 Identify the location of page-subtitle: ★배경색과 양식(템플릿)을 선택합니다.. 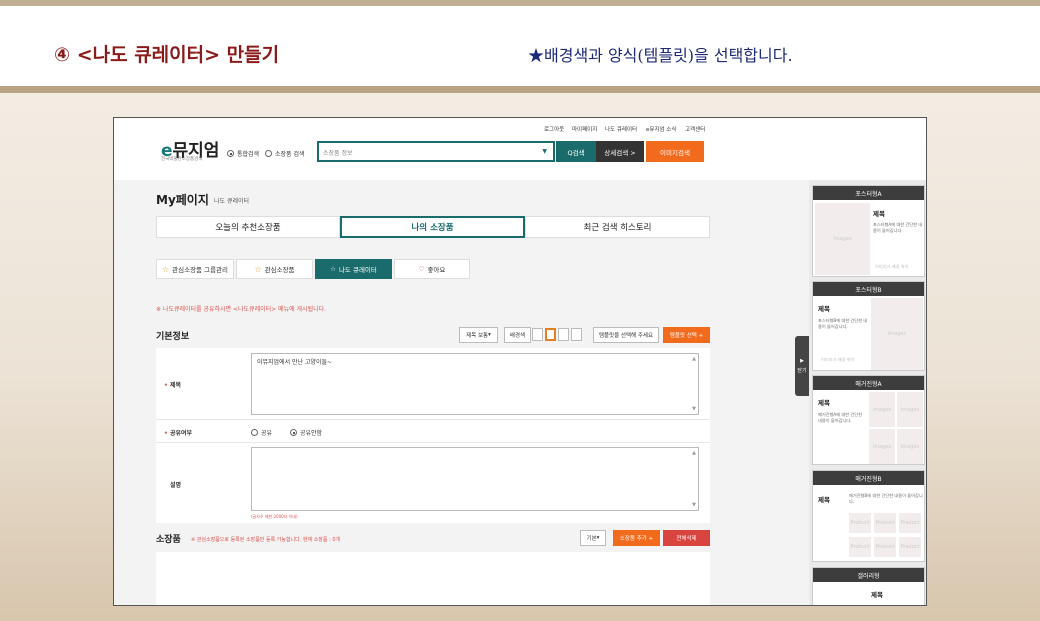
(660, 55).